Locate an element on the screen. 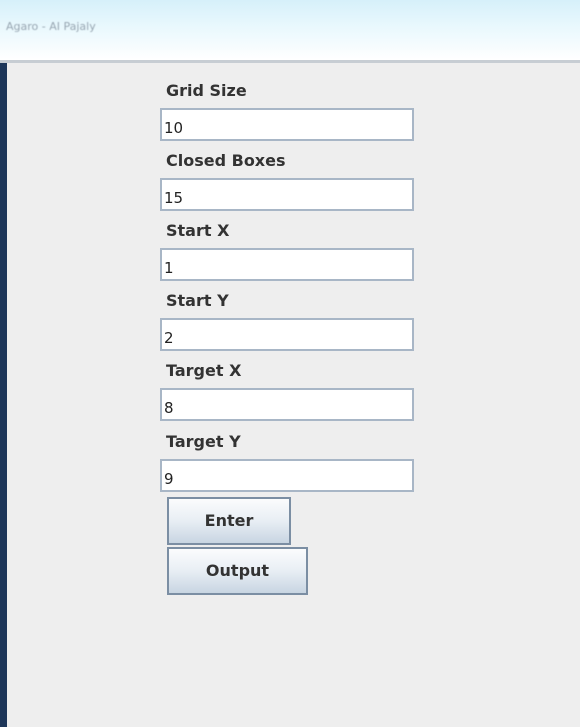 This screenshot has height=727, width=580. start-x-label: Start X is located at coordinates (198, 230).